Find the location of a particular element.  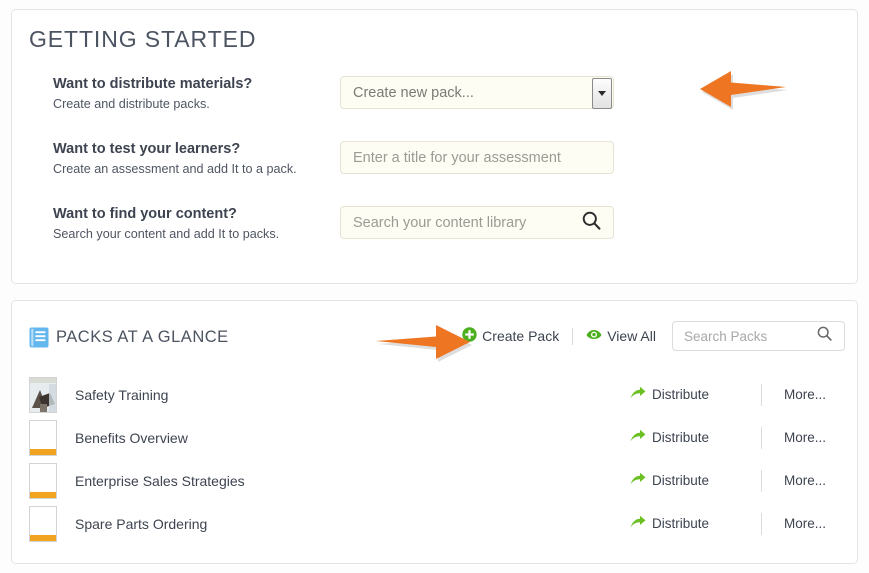

pack-name: Safety Training is located at coordinates (122, 394).